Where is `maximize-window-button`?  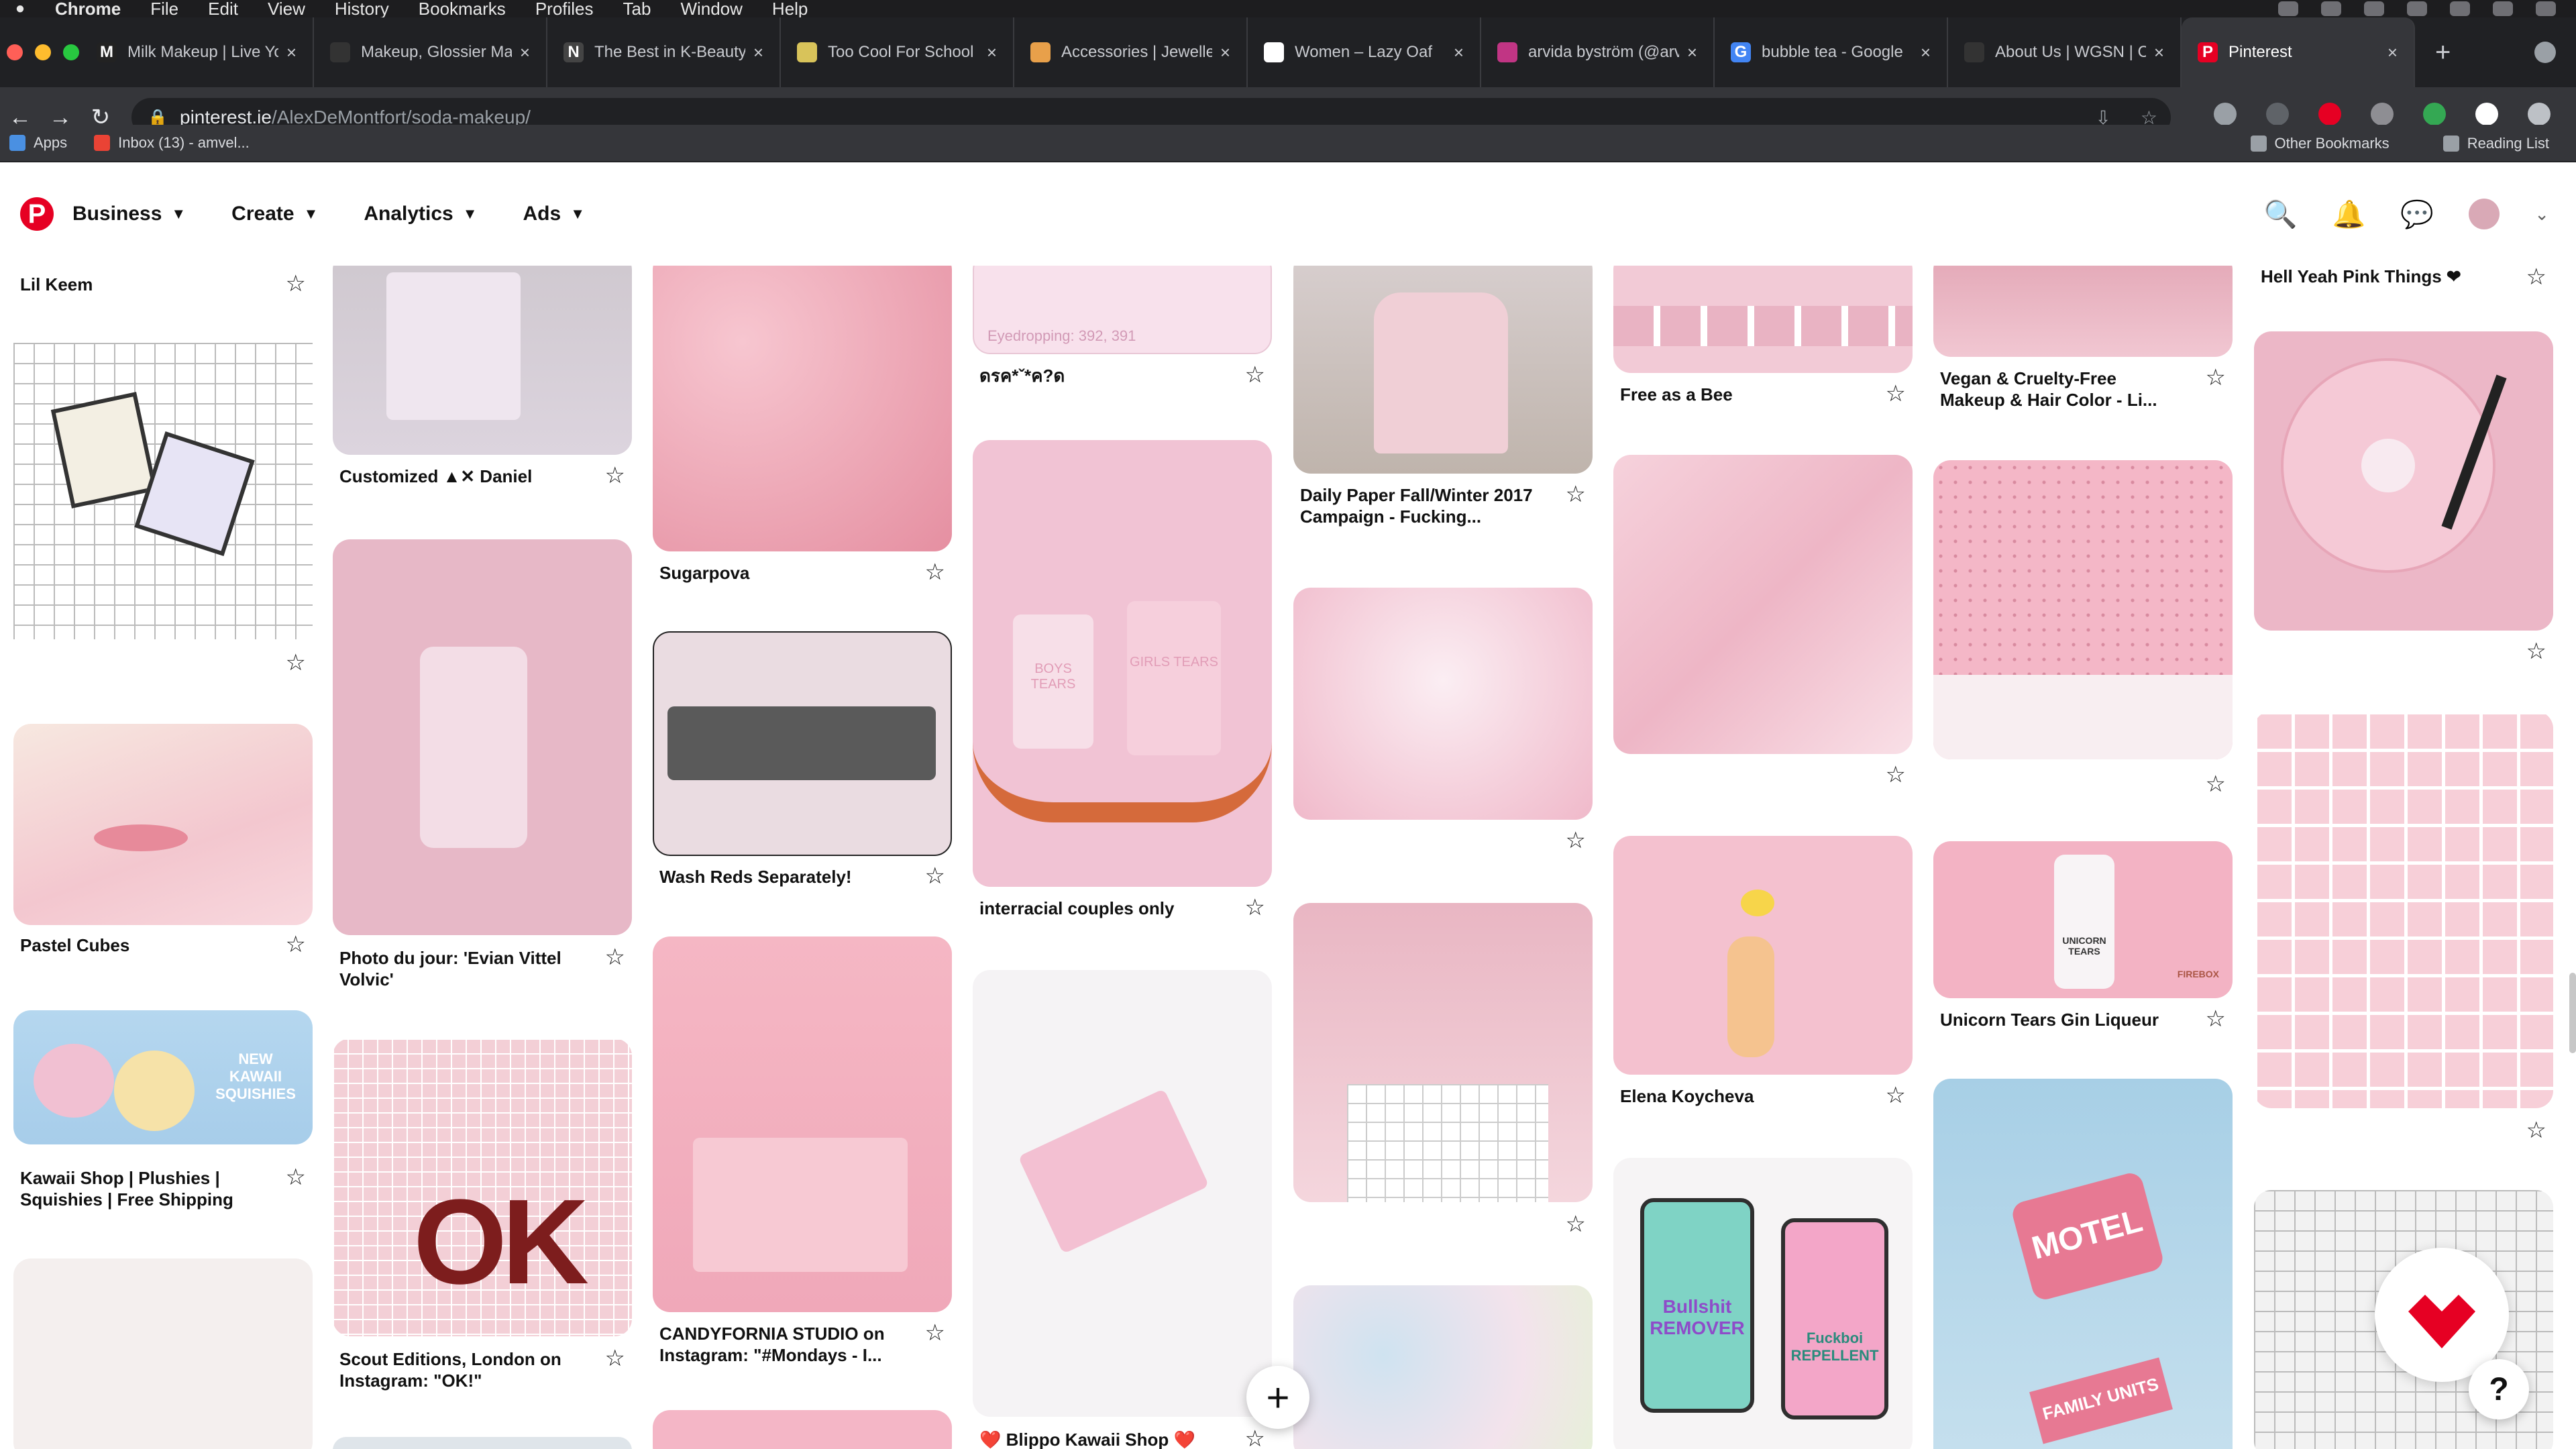
maximize-window-button is located at coordinates (71, 52).